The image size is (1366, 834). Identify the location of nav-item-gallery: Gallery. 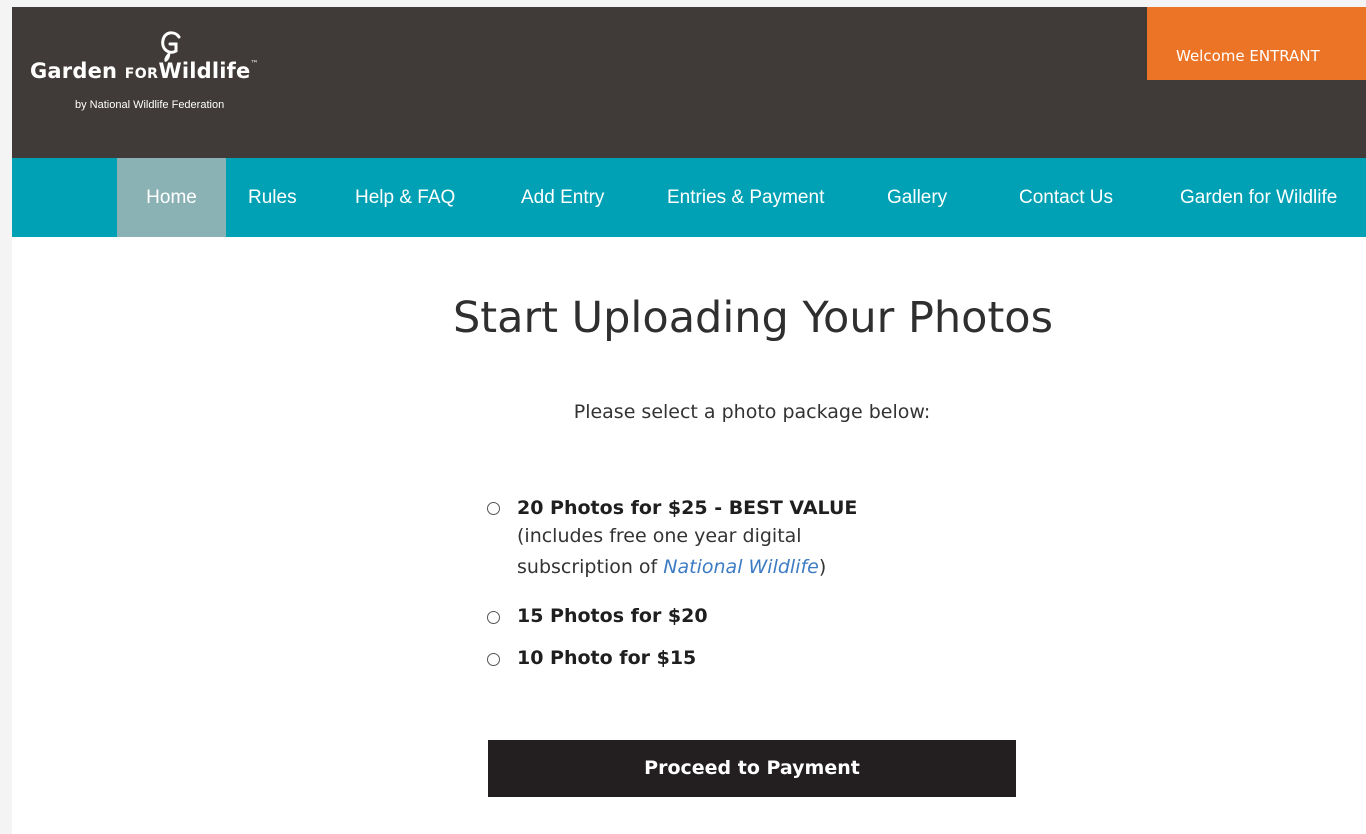
(917, 197).